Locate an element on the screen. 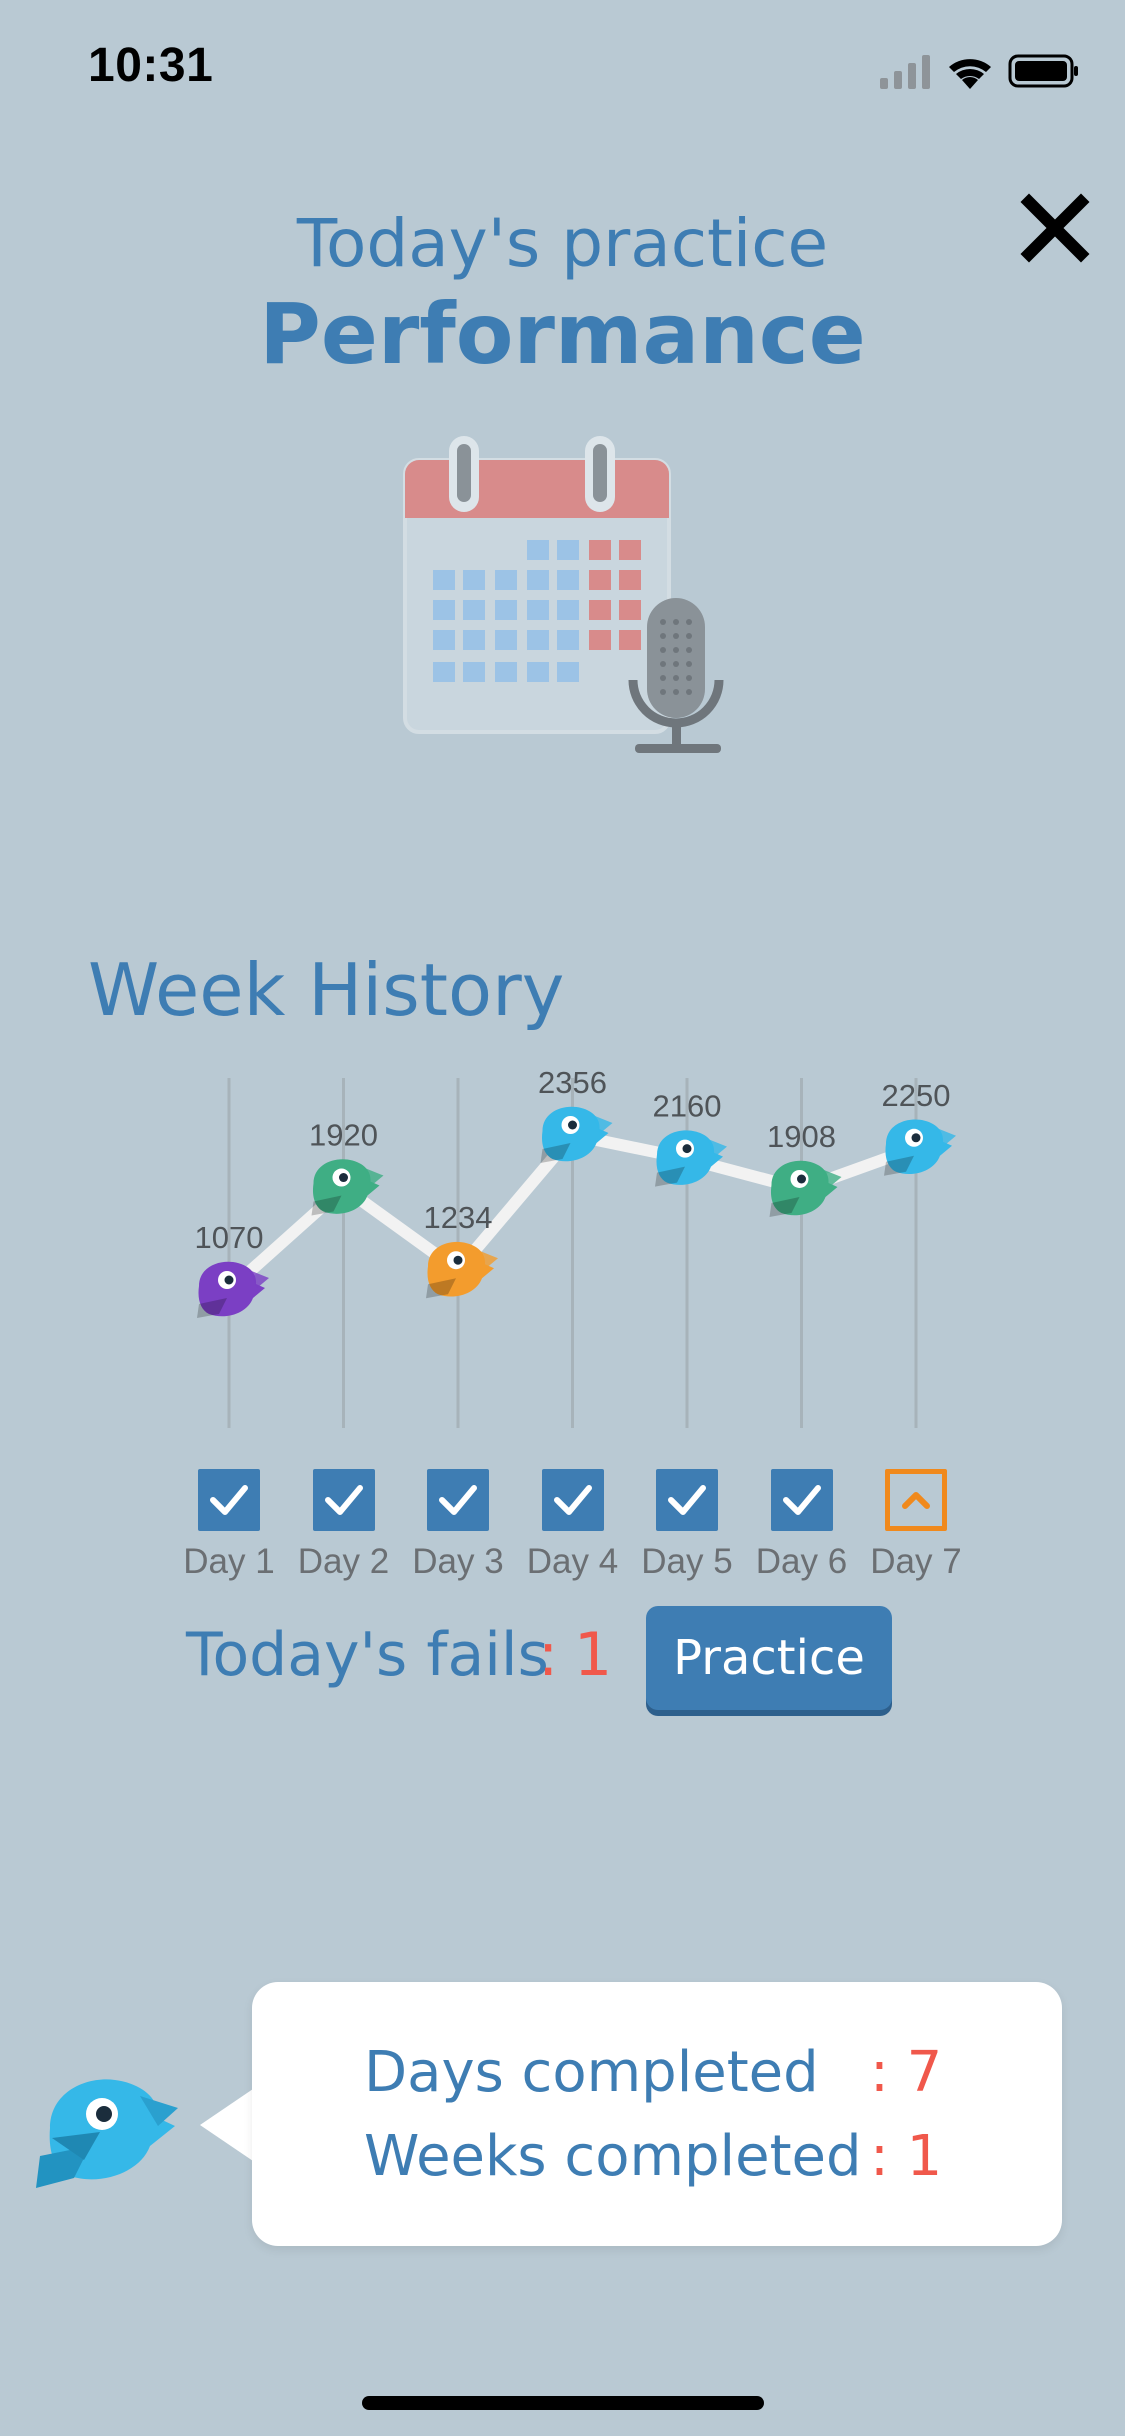 The image size is (1125, 2436). chart-data-label: 1234 is located at coordinates (458, 1217).